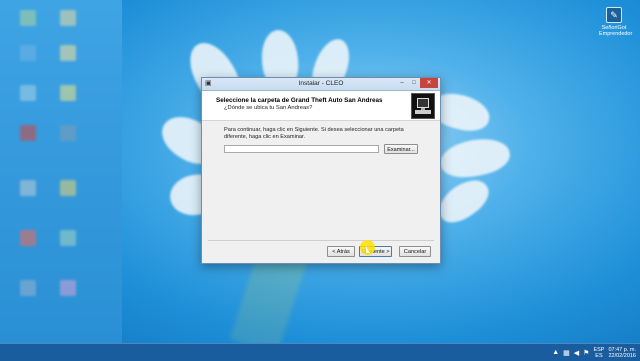  I want to click on system-tray: ▲ ▦ ◀ ⚑ ESP ES 07:47 p. m. 22/02/2016, so click(594, 352).